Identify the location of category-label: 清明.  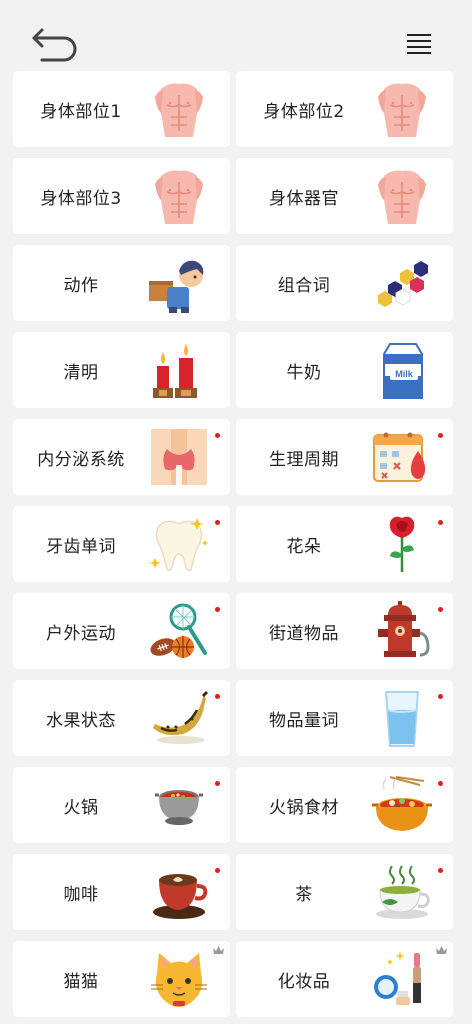
(81, 372).